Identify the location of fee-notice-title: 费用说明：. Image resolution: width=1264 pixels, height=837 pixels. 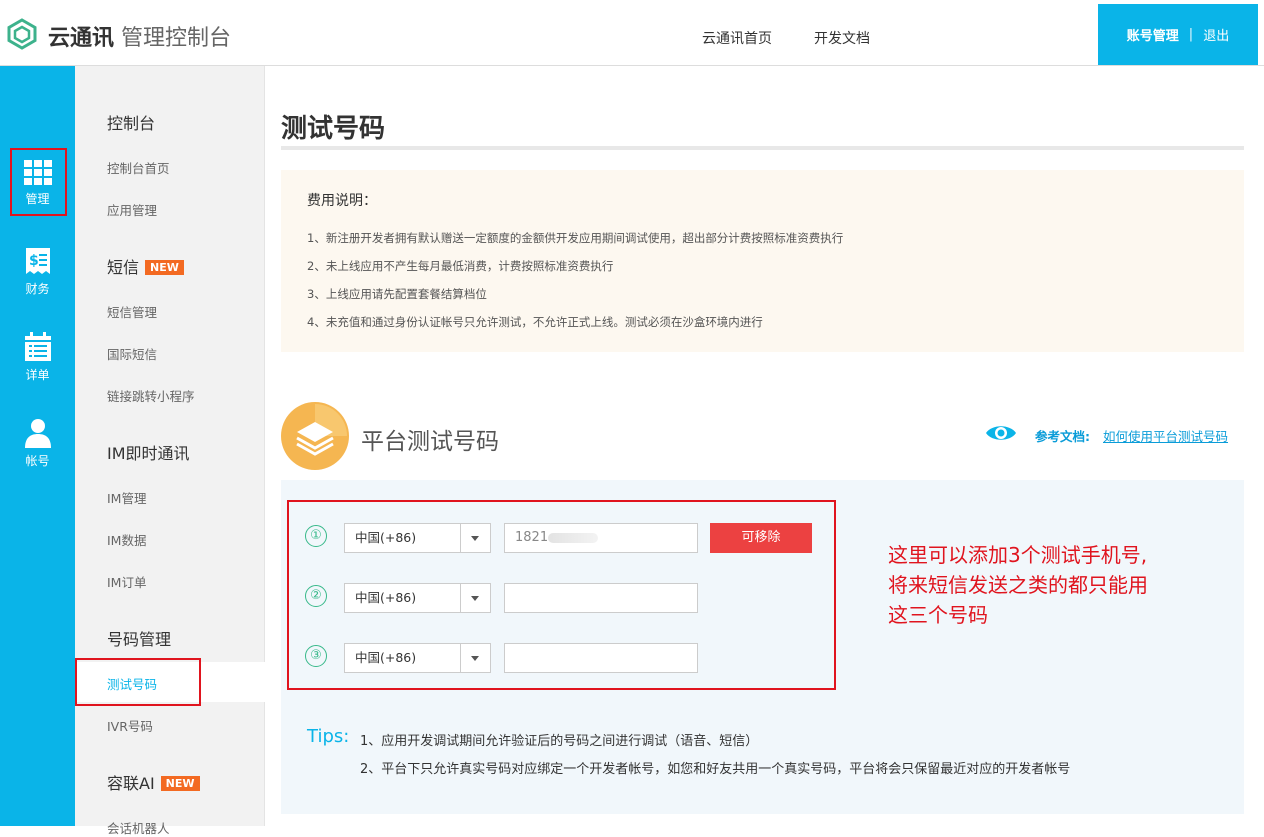
(342, 201).